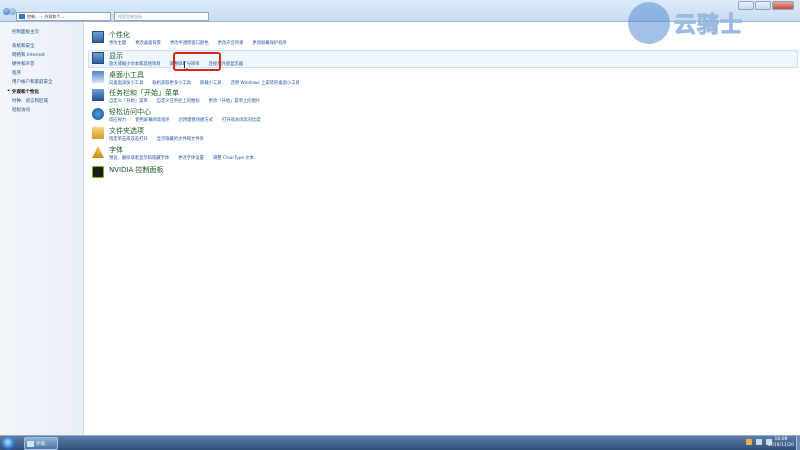 This screenshot has height=450, width=800. What do you see at coordinates (126, 131) in the screenshot?
I see `category-title: 文件夹选项` at bounding box center [126, 131].